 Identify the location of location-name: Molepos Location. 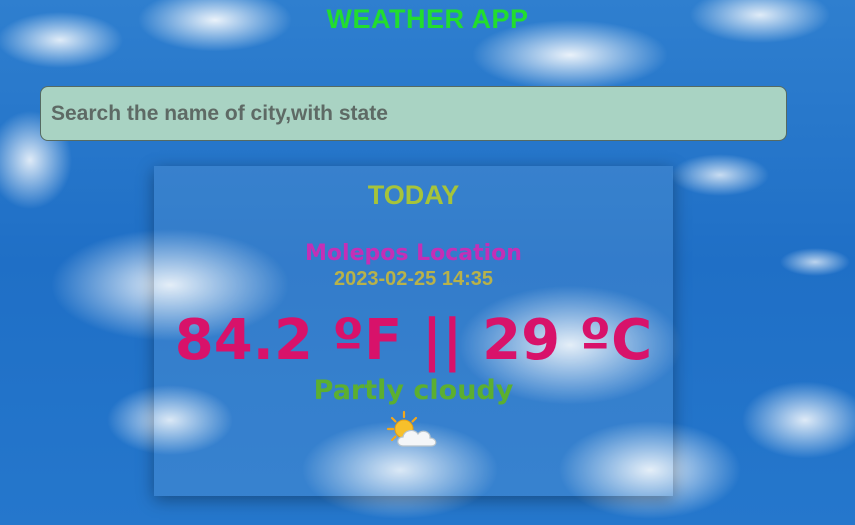
(413, 253).